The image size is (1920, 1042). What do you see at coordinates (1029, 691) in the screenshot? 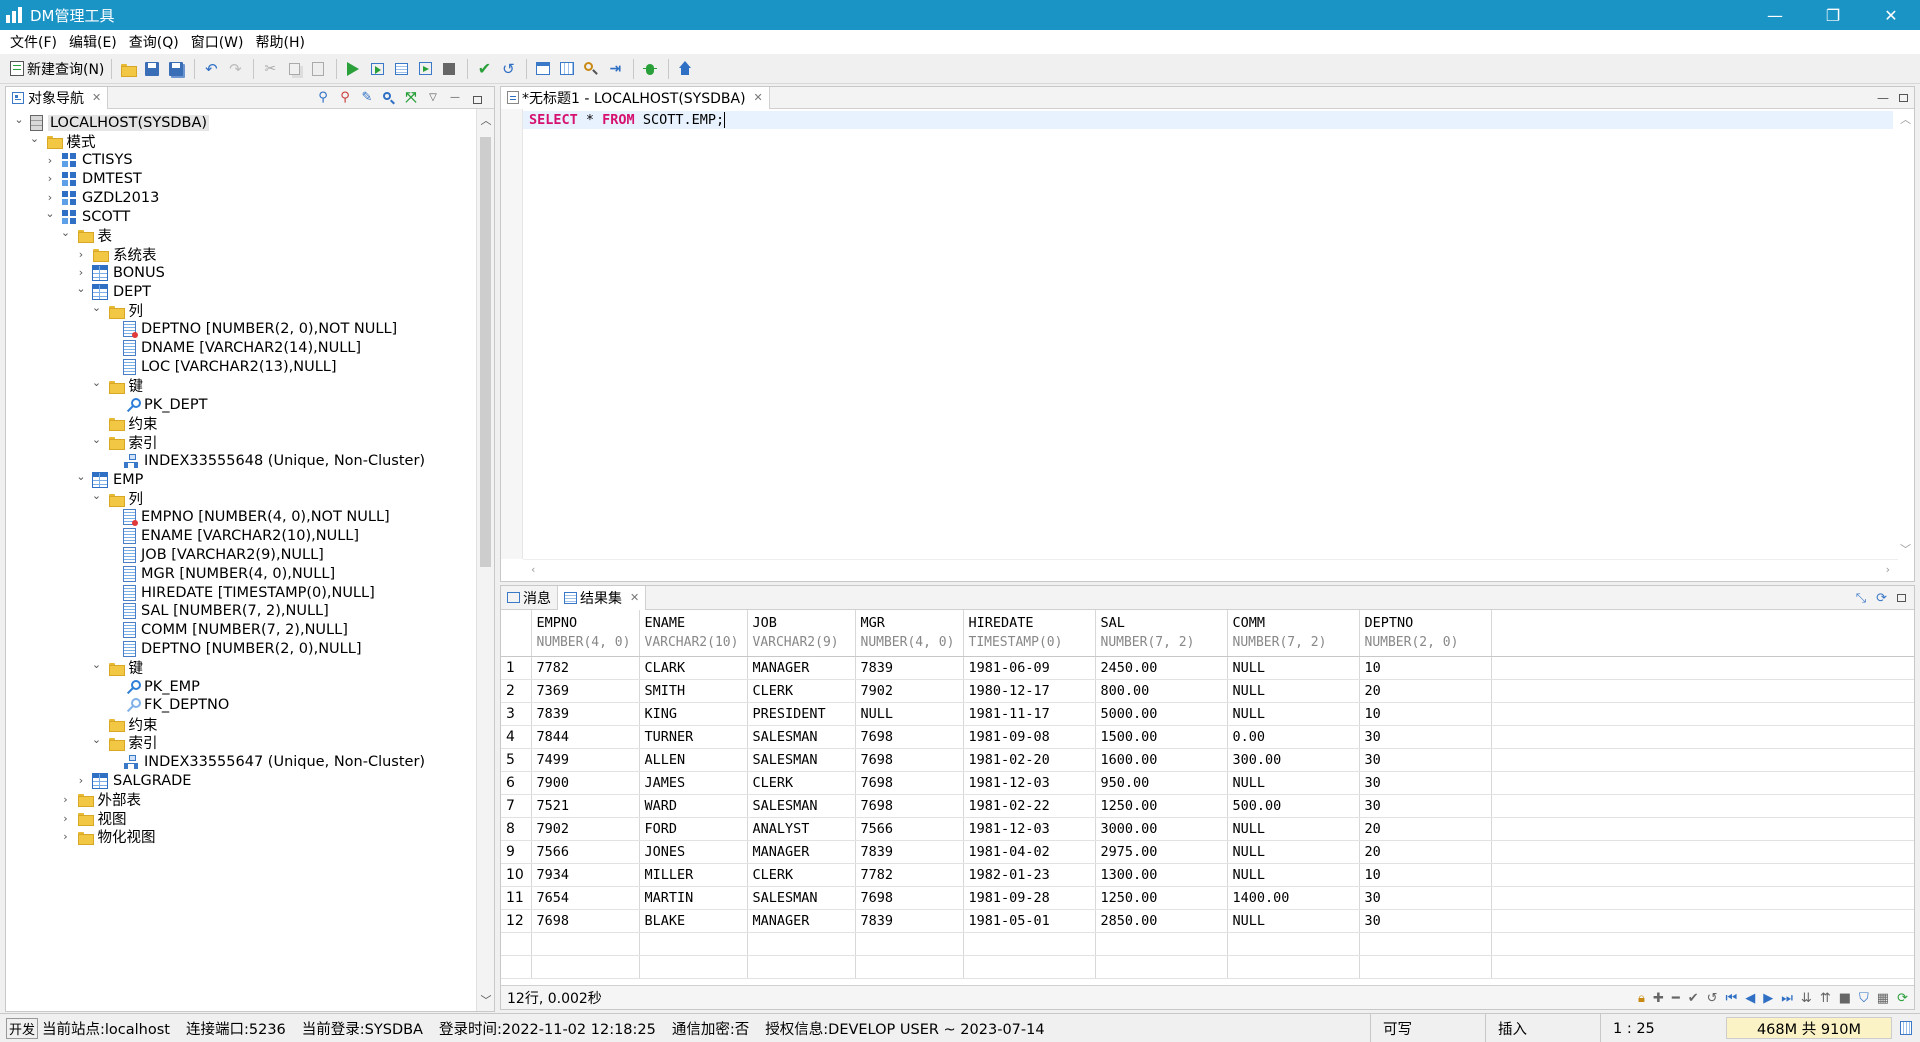
I see `table-cell: 1980-12-17` at bounding box center [1029, 691].